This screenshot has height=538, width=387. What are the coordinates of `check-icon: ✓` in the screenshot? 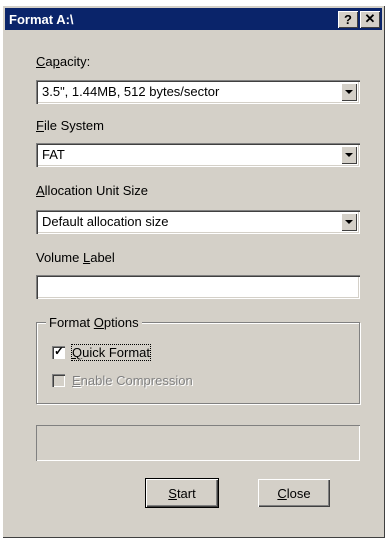 It's located at (59, 351).